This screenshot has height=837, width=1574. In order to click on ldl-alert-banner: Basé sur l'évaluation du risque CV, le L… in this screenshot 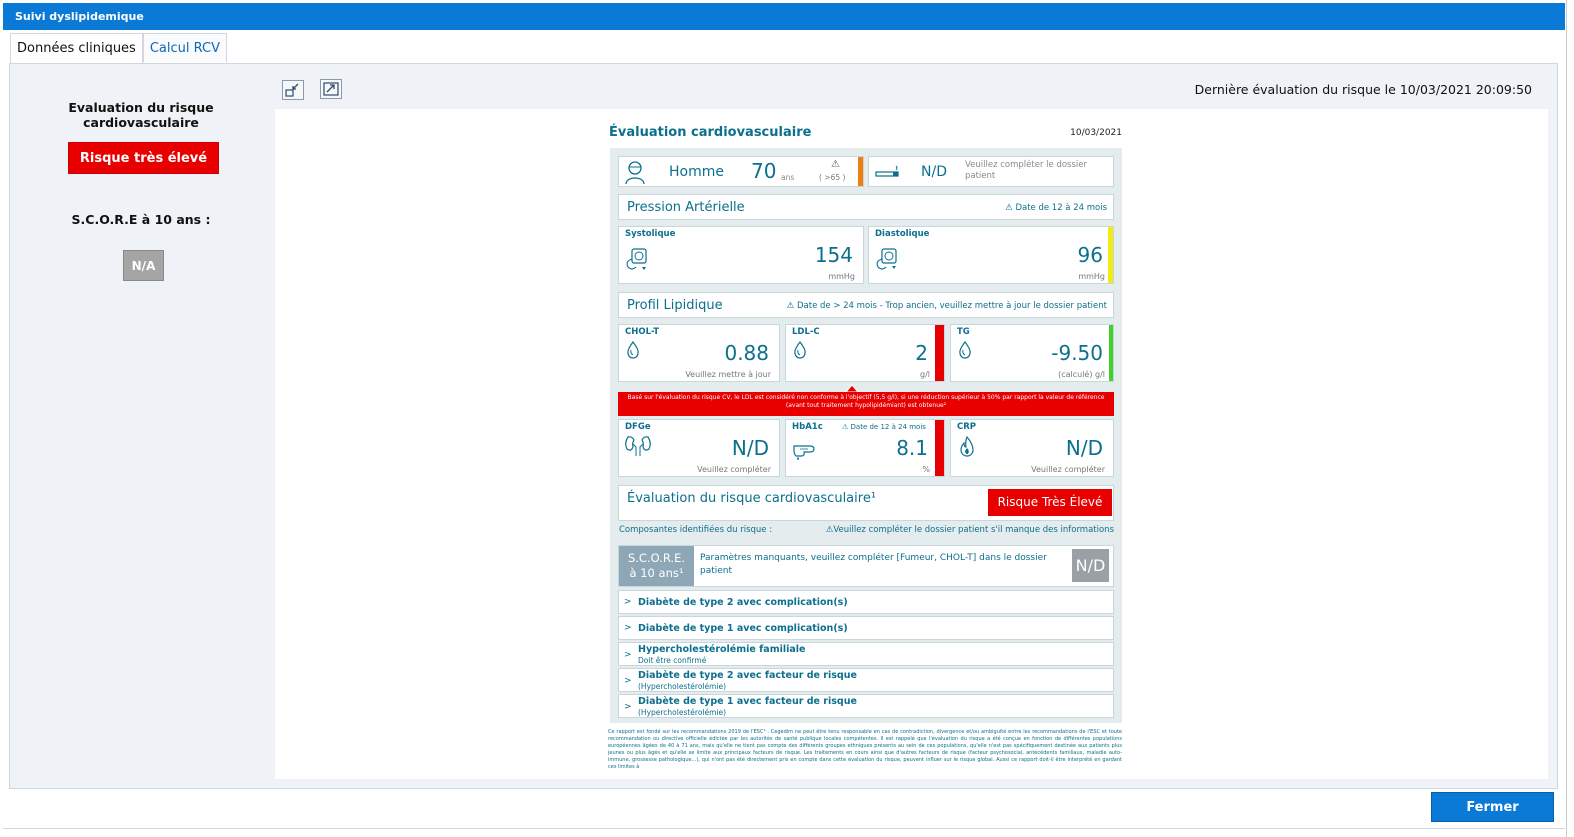, I will do `click(866, 404)`.